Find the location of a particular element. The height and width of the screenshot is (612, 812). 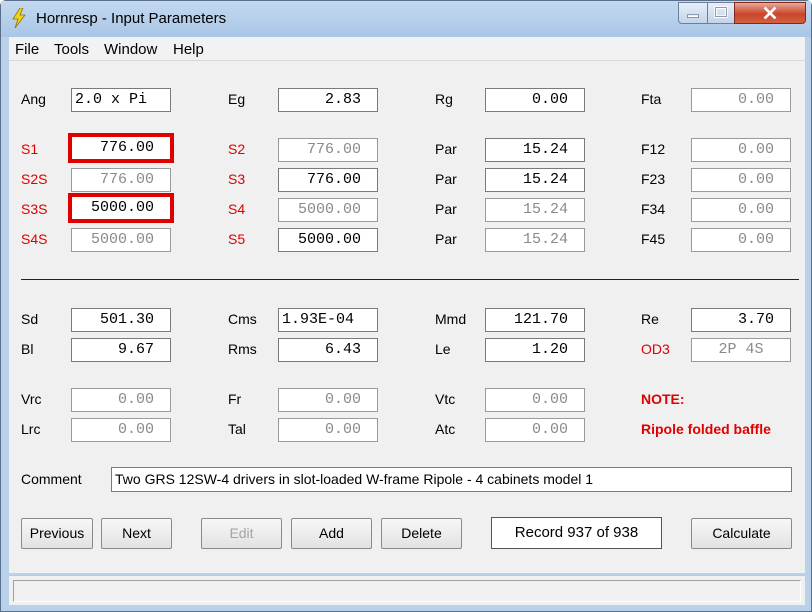

eg-field: 2.83 is located at coordinates (328, 100).